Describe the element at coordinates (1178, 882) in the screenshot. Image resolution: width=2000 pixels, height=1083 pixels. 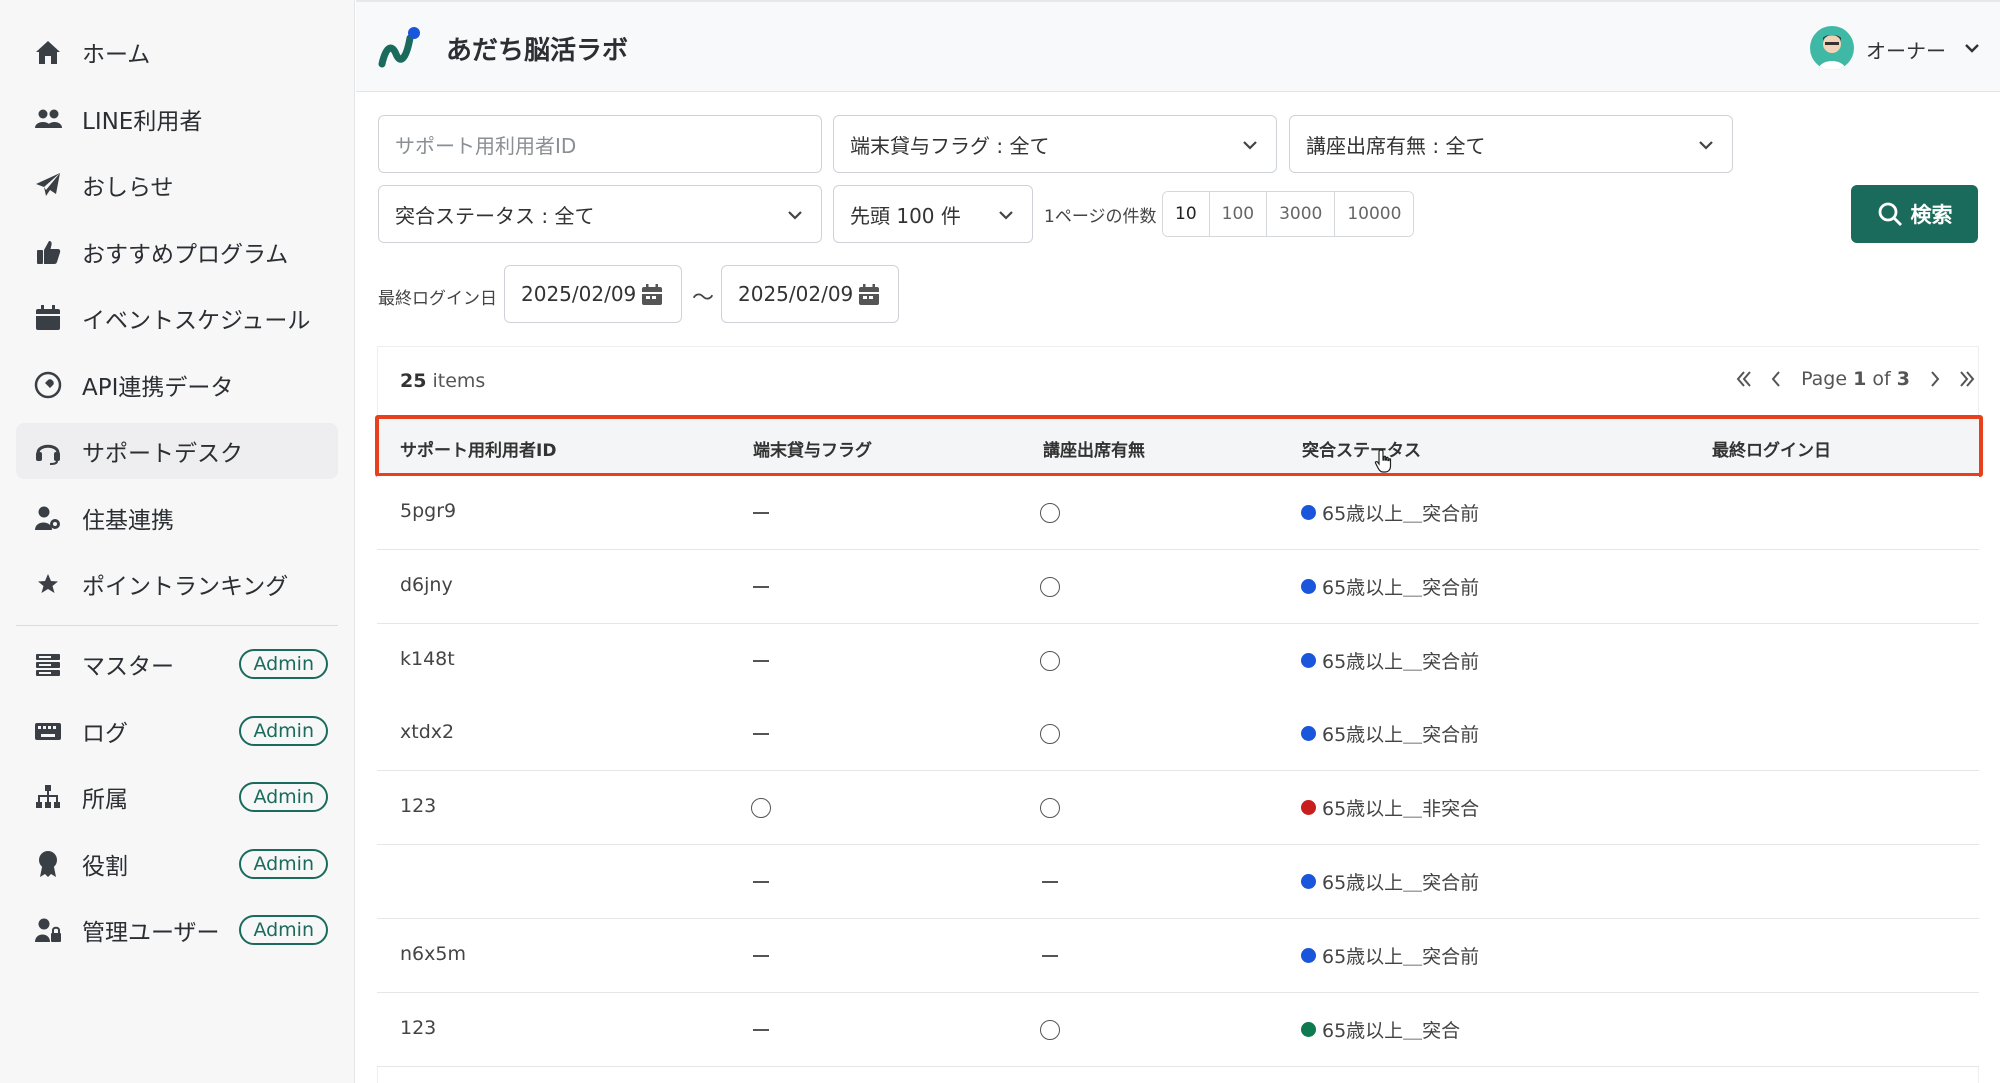
I see `table-row: — — 65歳以上＿突合前` at that location.